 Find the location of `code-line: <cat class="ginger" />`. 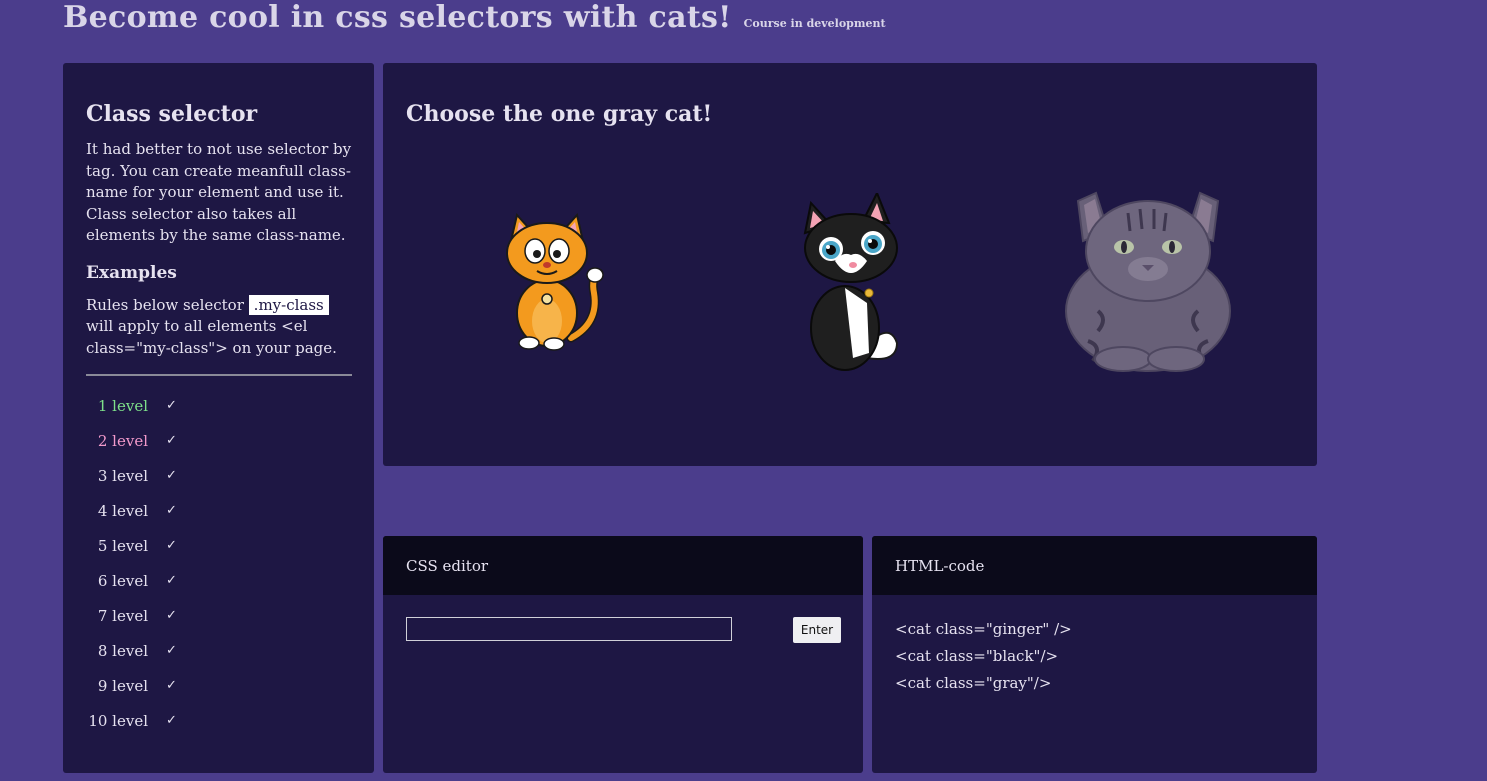

code-line: <cat class="ginger" /> is located at coordinates (983, 629).